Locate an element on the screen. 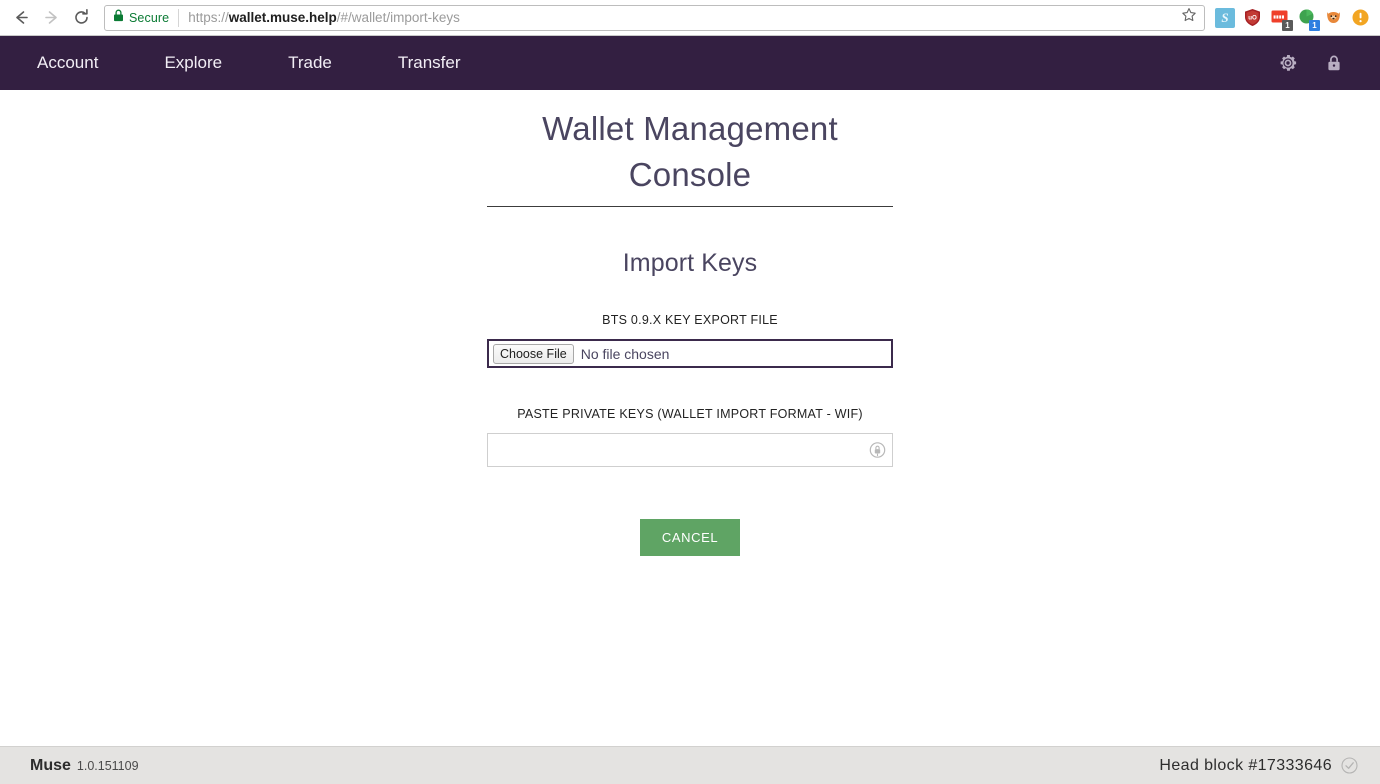  app-nav-items: Account Explore Trade Transfer is located at coordinates (249, 63).